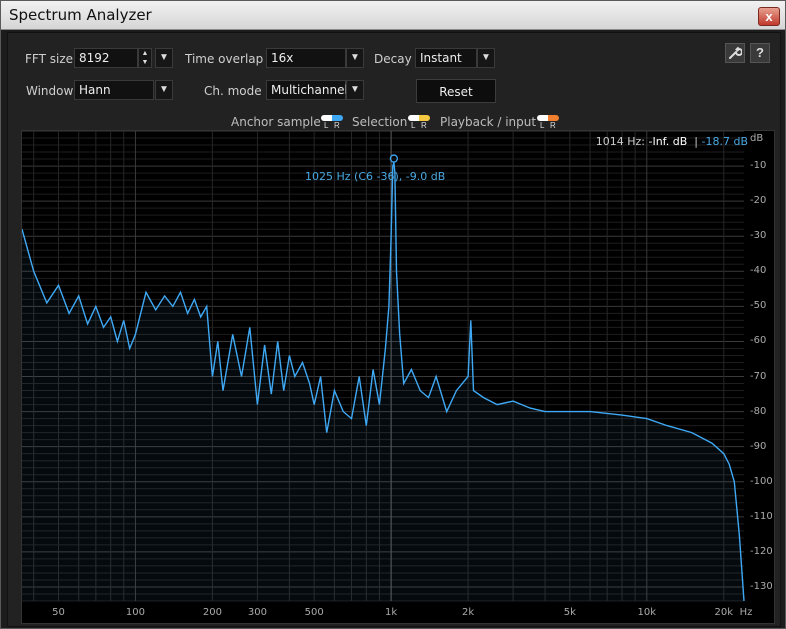  What do you see at coordinates (760, 53) in the screenshot?
I see `help-button: ?` at bounding box center [760, 53].